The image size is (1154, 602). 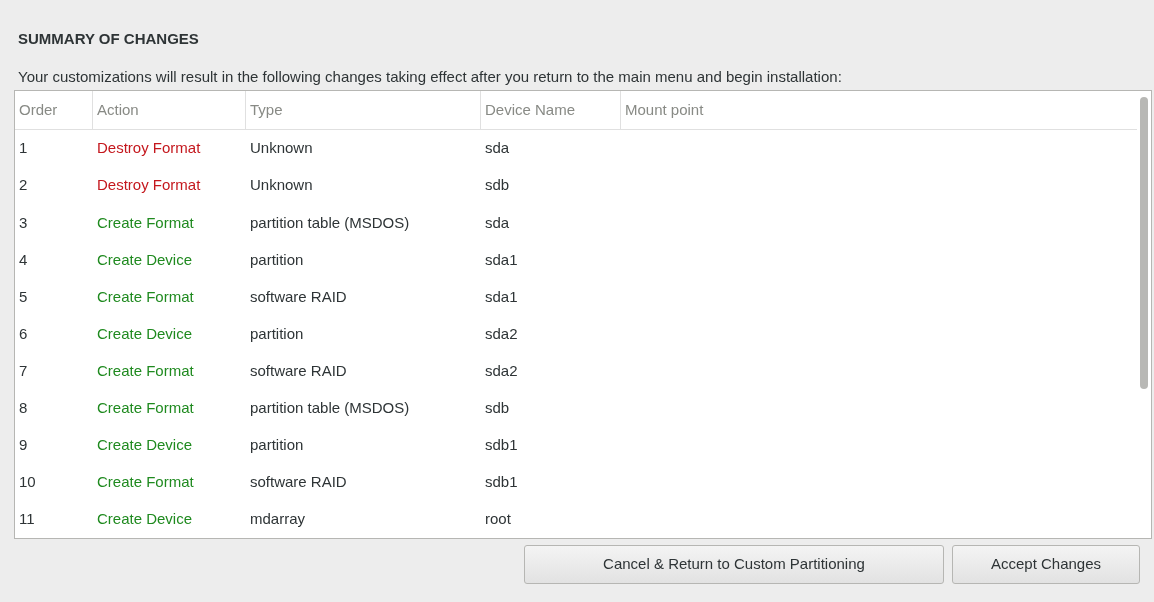 I want to click on scrollbar-thumb, so click(x=1144, y=243).